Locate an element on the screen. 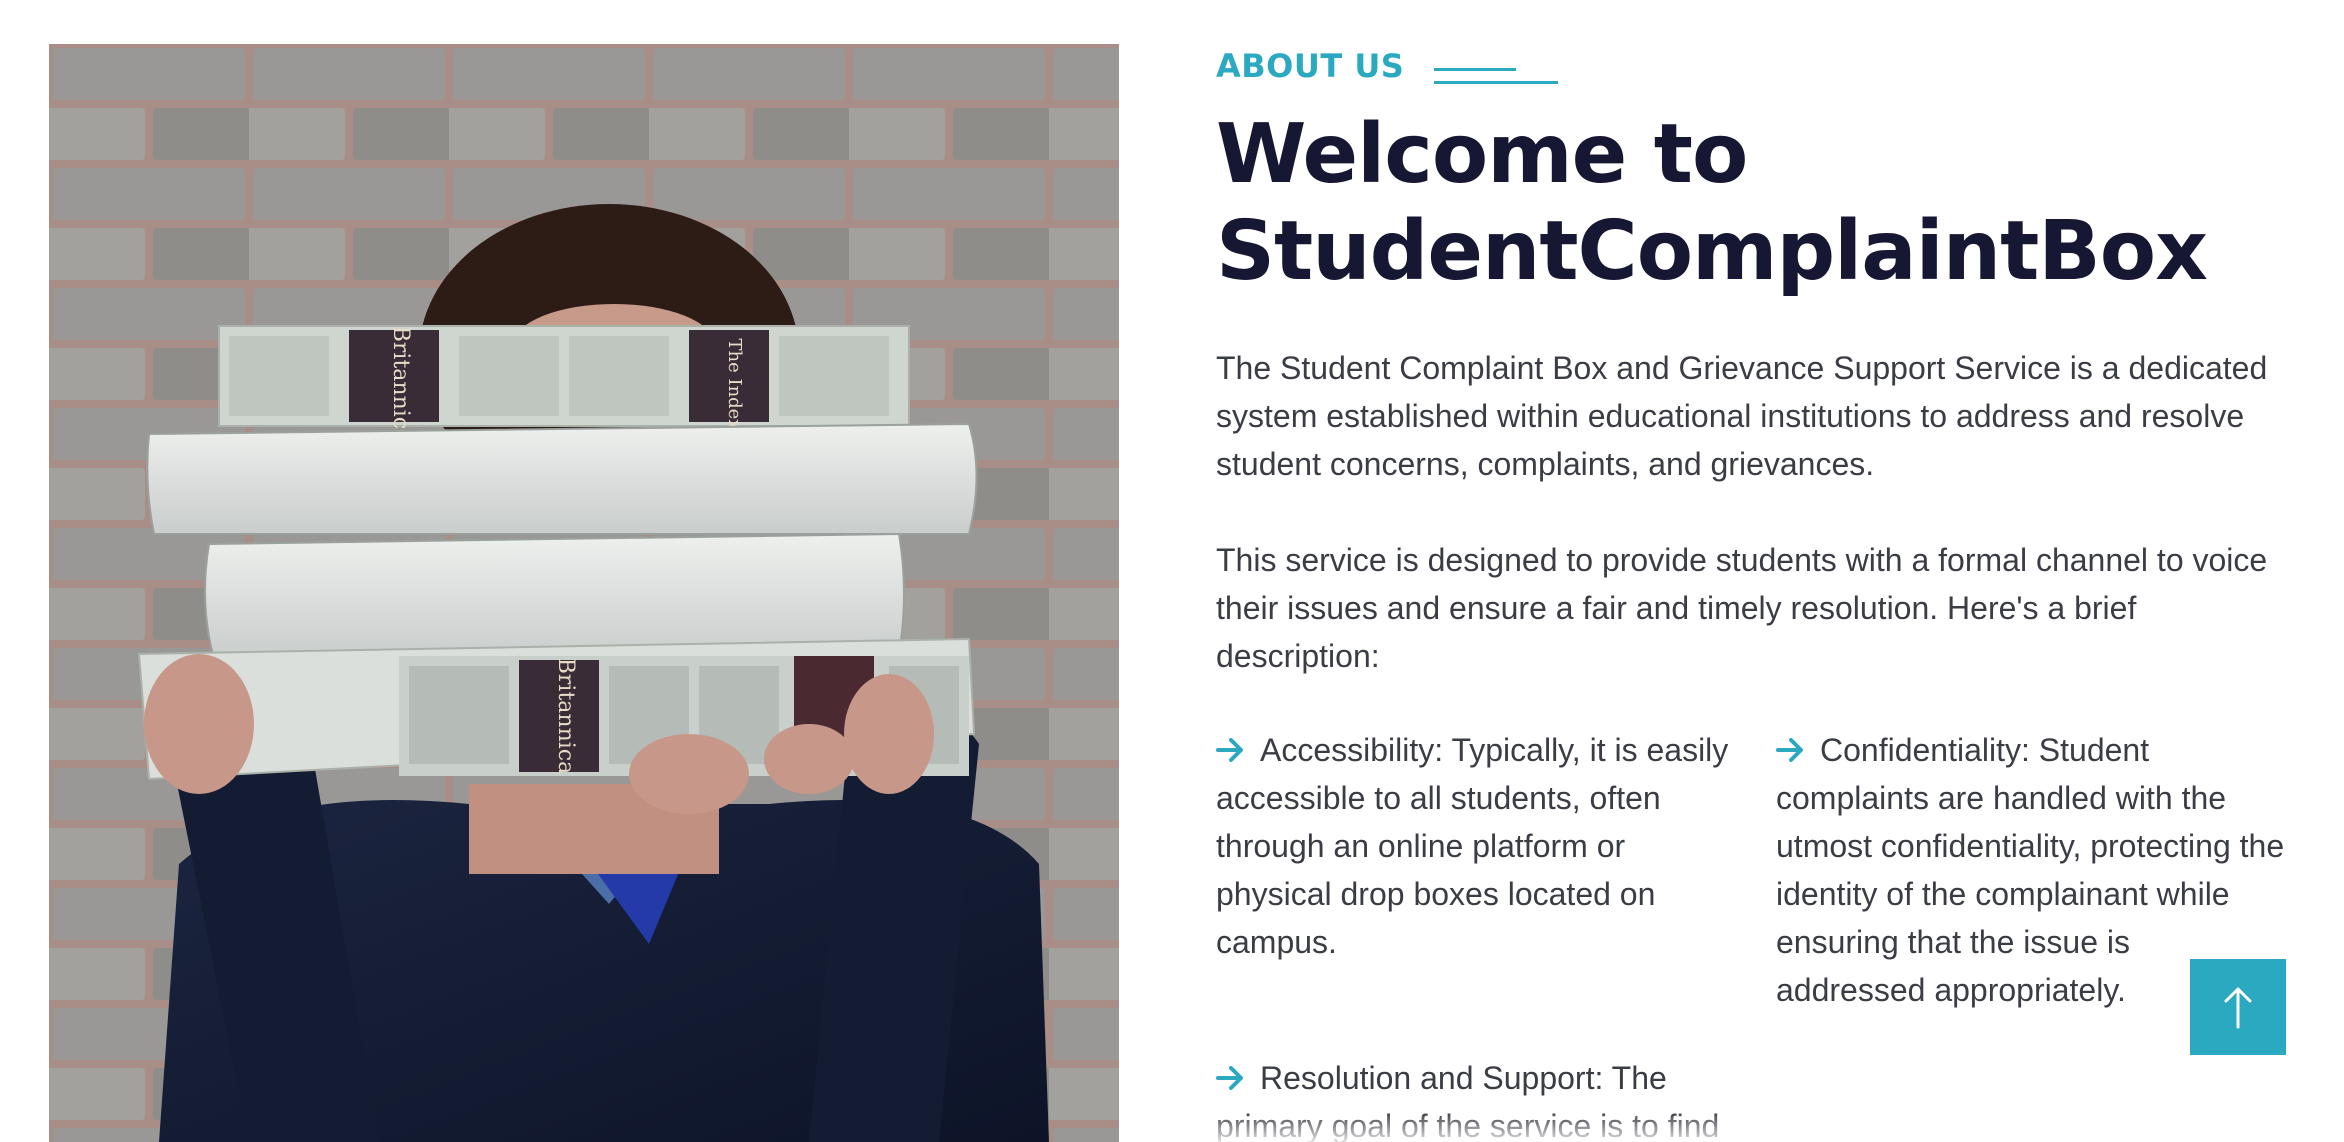 Image resolution: width=2344 pixels, height=1142 pixels. page-title: Welcome to StudentComplaintBox is located at coordinates (1751, 203).